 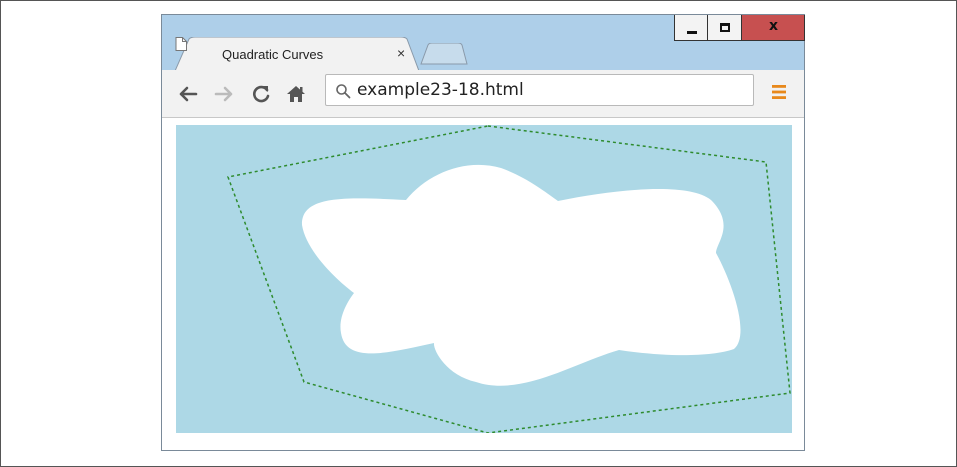 I want to click on browser-toolbar: example23-18.html, so click(x=483, y=94).